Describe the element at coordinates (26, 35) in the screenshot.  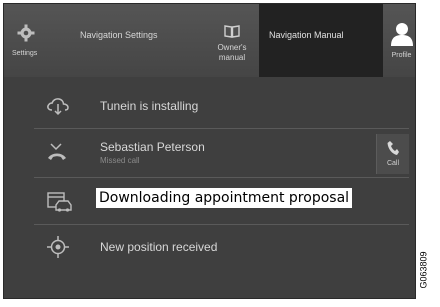
I see `gear-icon` at that location.